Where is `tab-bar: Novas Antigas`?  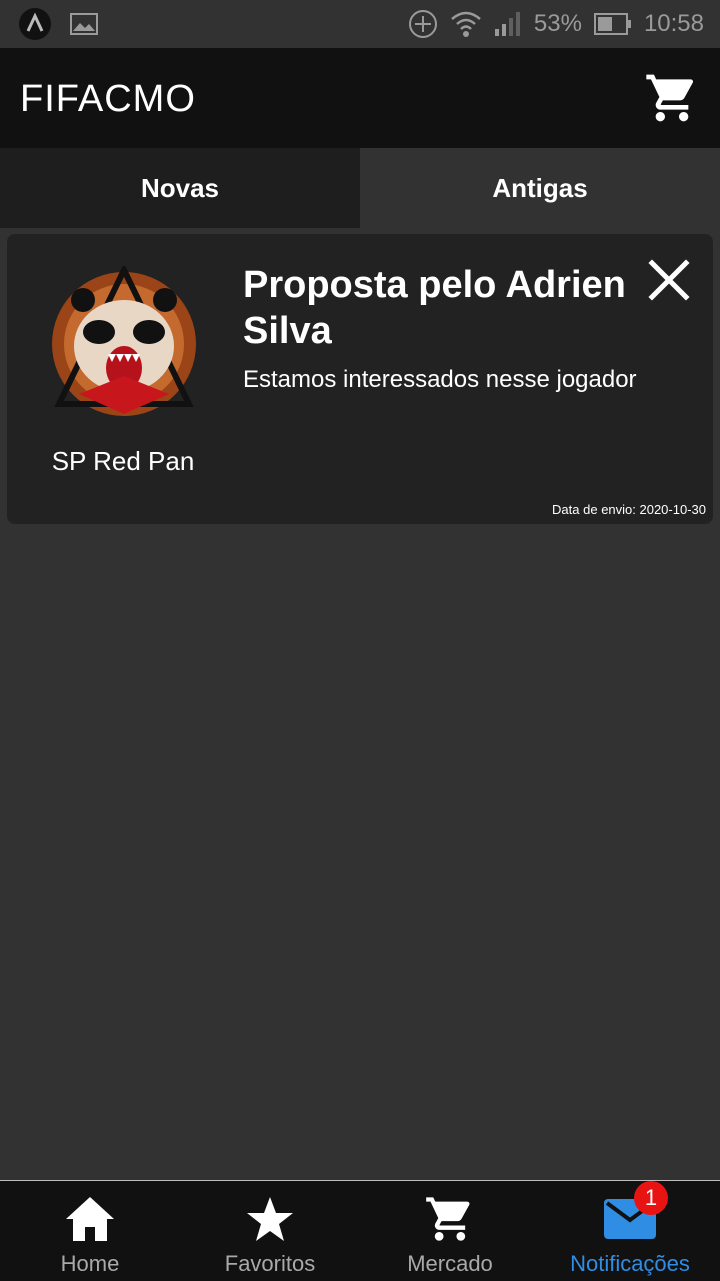 tab-bar: Novas Antigas is located at coordinates (360, 188).